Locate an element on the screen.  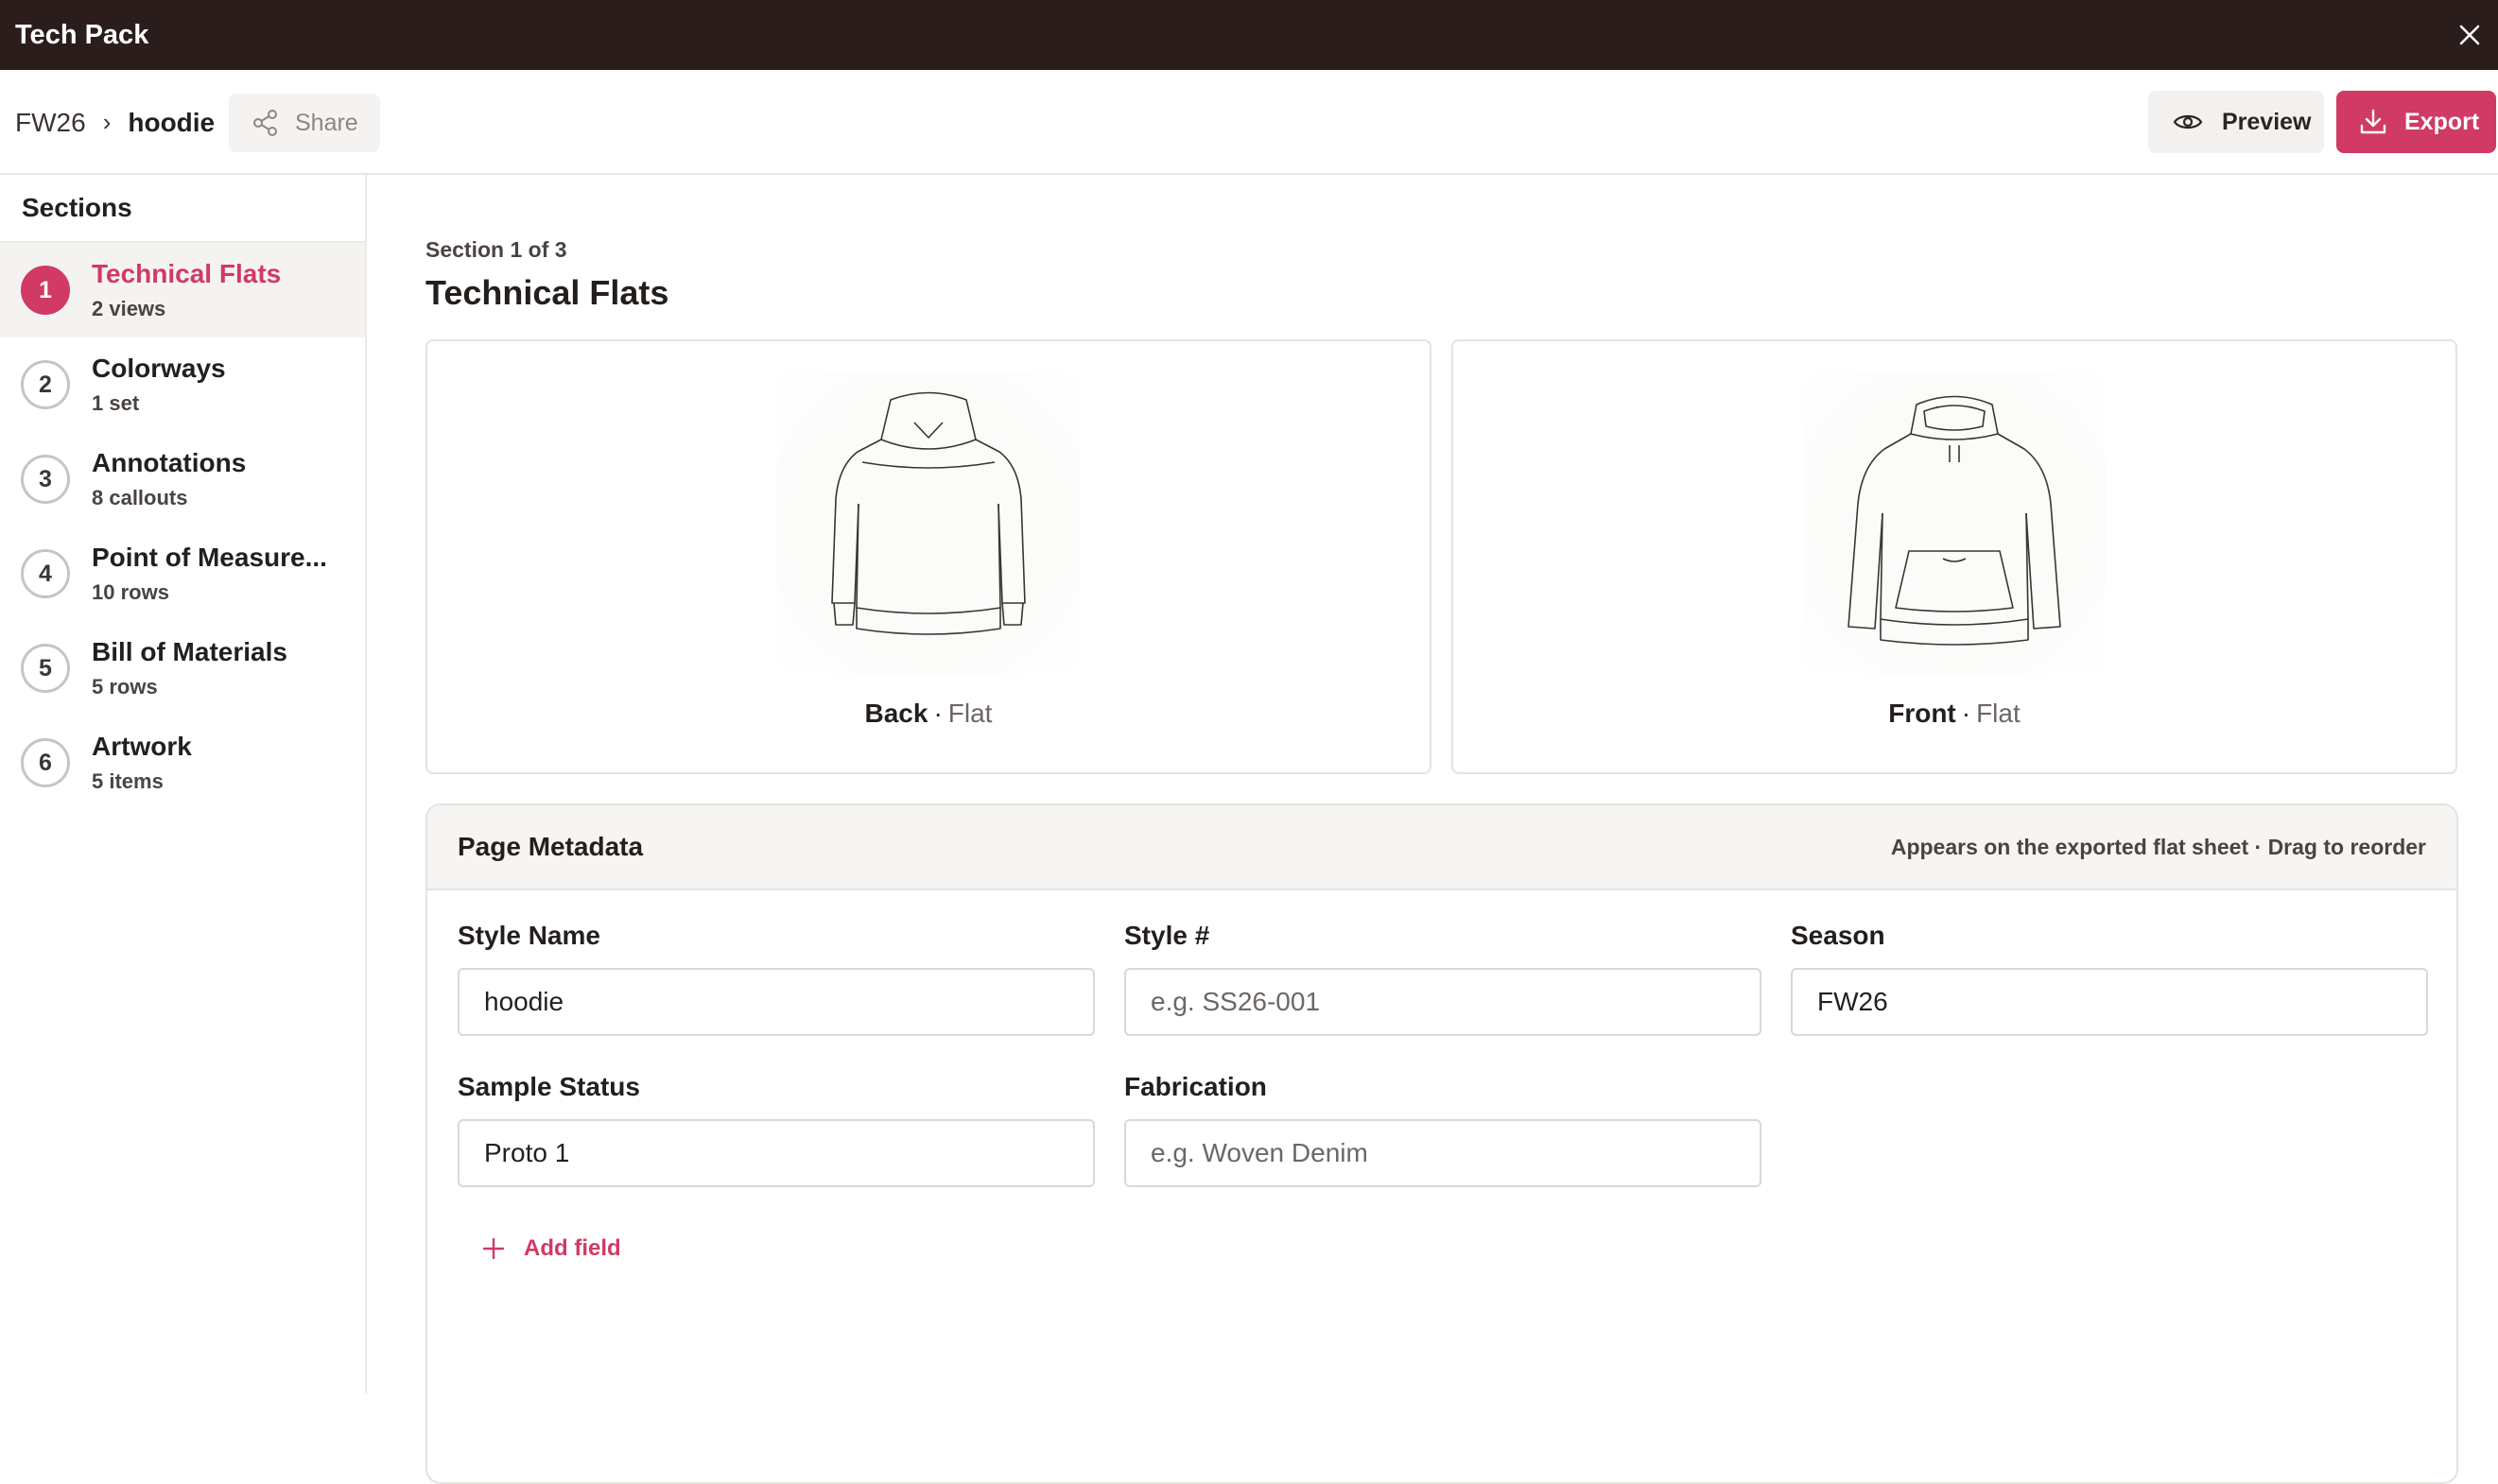
close-button is located at coordinates (2469, 35).